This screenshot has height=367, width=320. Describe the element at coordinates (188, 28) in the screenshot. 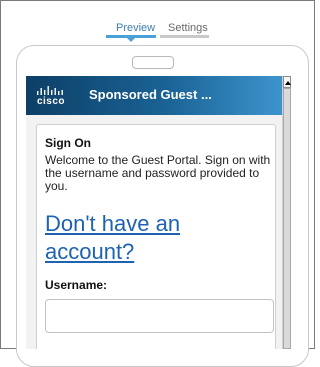

I see `tab-settings: Settings` at that location.